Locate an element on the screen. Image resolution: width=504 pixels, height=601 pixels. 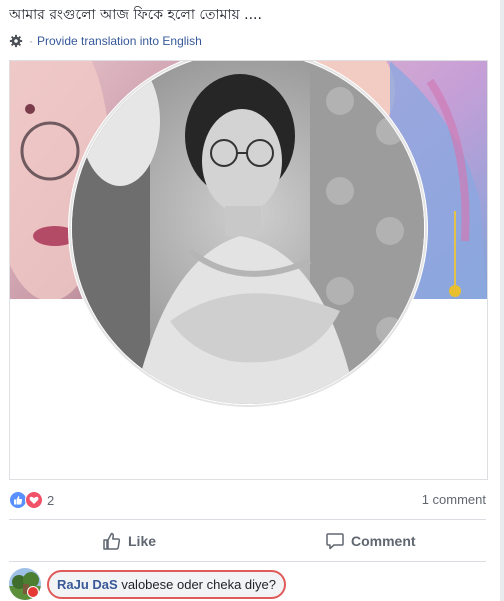
comment-button: Comment is located at coordinates (370, 541).